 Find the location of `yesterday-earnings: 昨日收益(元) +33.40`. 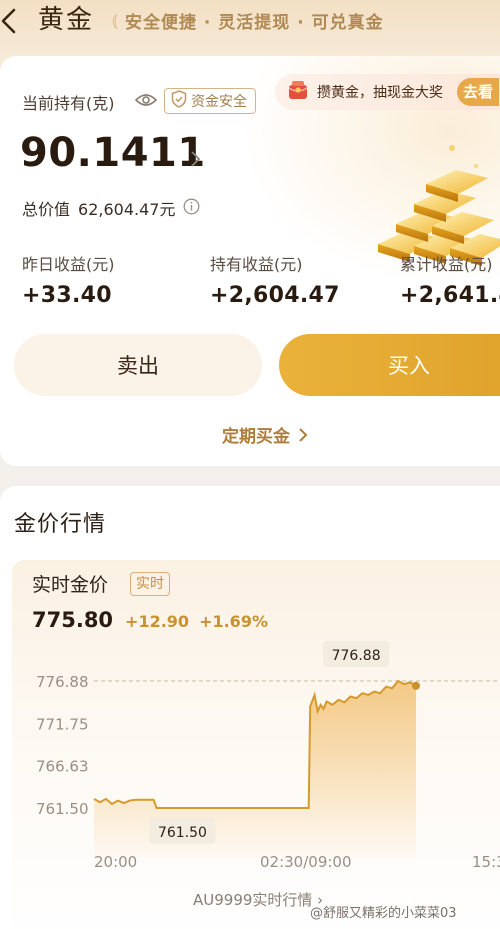

yesterday-earnings: 昨日收益(元) +33.40 is located at coordinates (68, 279).